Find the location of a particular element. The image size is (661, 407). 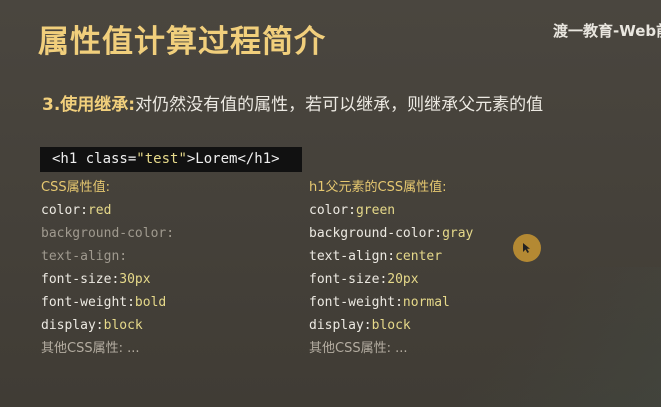

prop-value: 30px is located at coordinates (135, 279).